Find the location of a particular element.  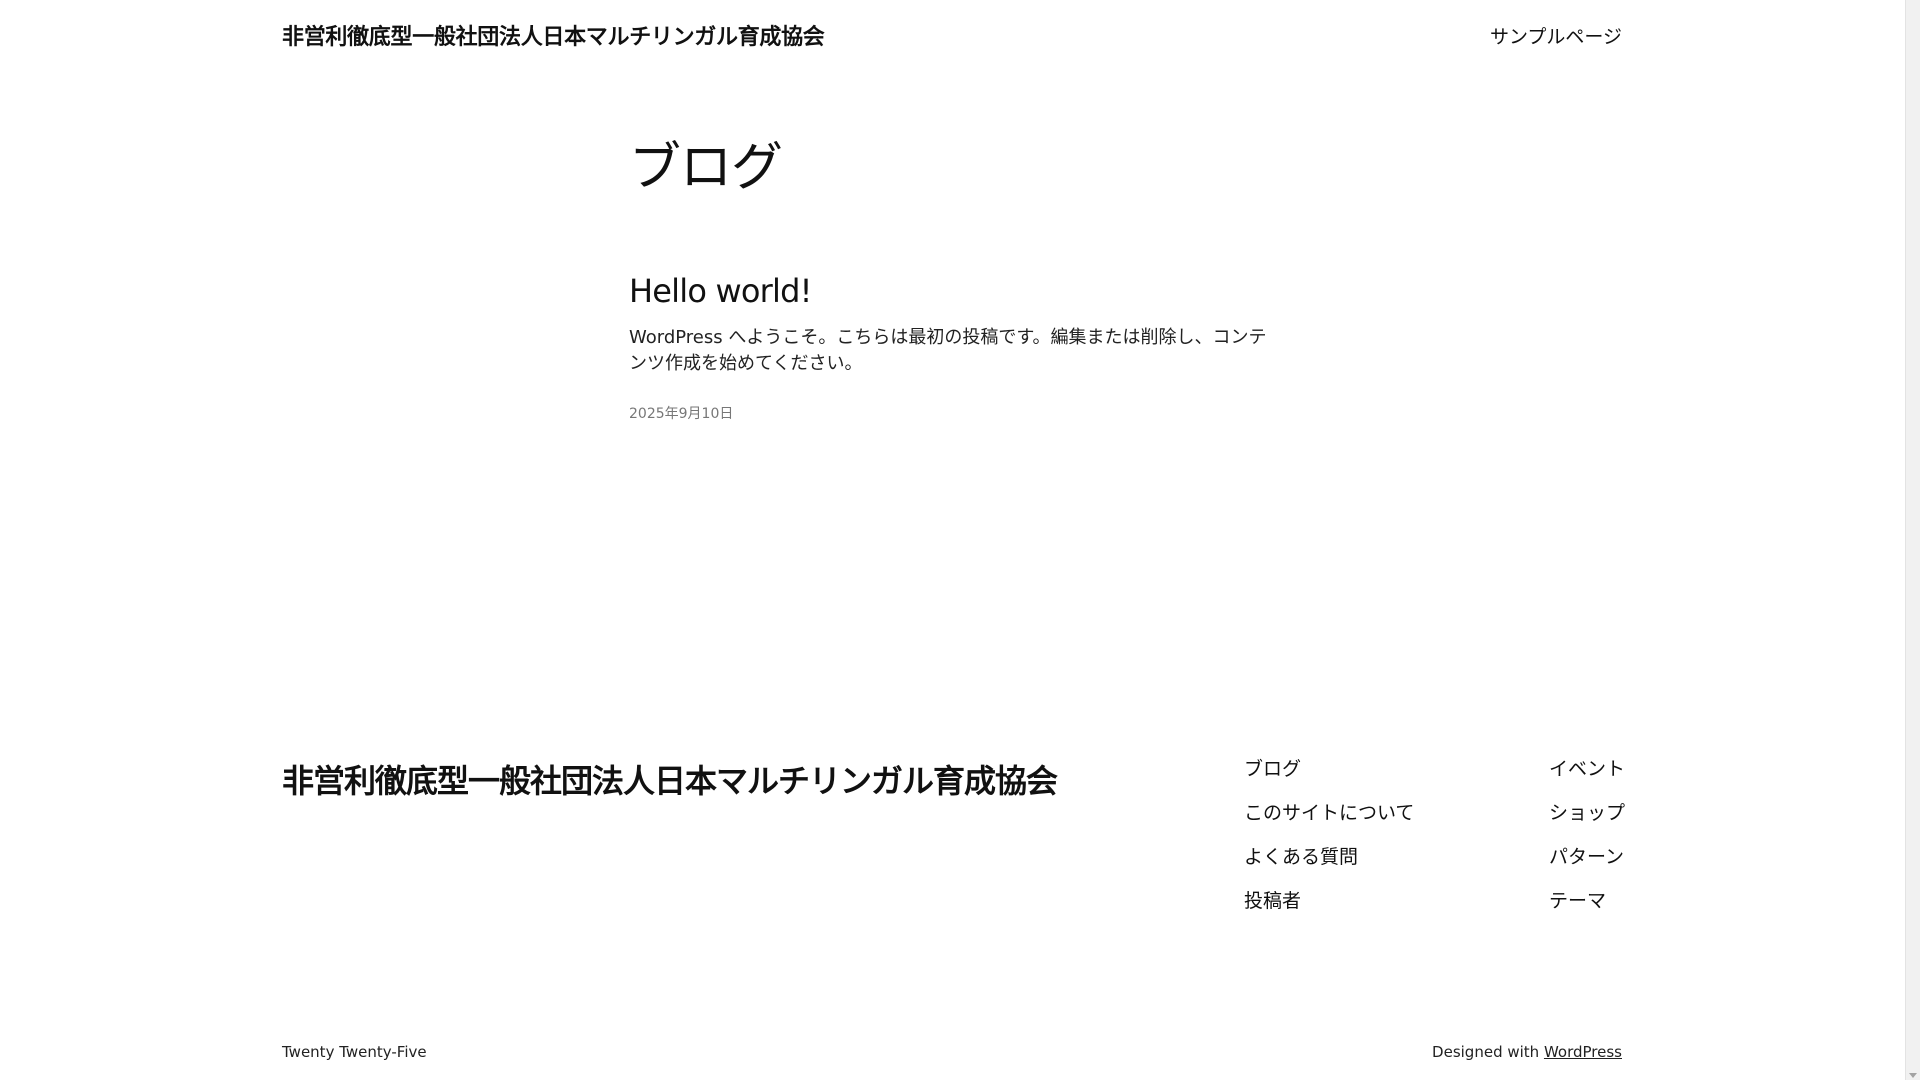

site-title-link: 非営利徹底型一般社団法人日本マルチリンガル育成協会 is located at coordinates (553, 35).